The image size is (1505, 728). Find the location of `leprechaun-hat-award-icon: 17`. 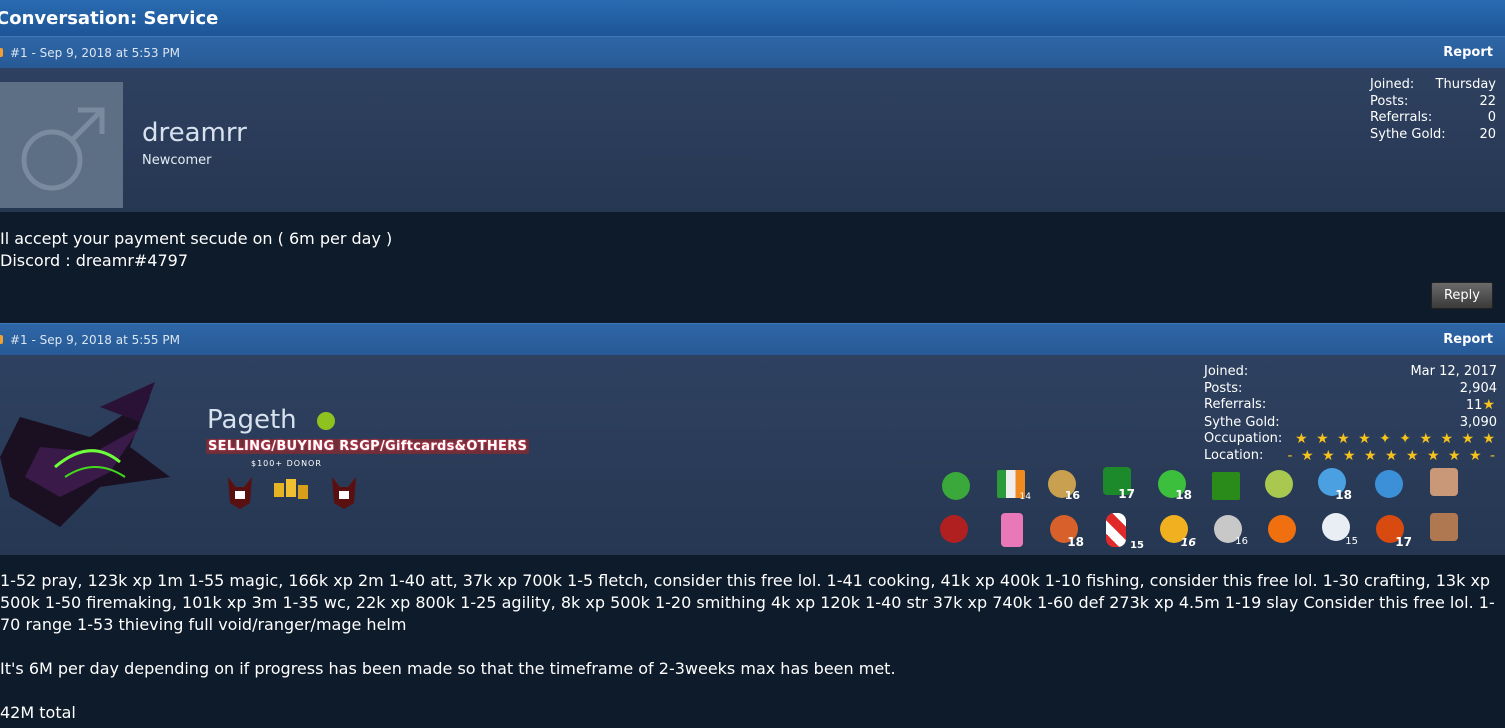

leprechaun-hat-award-icon: 17 is located at coordinates (1119, 484).